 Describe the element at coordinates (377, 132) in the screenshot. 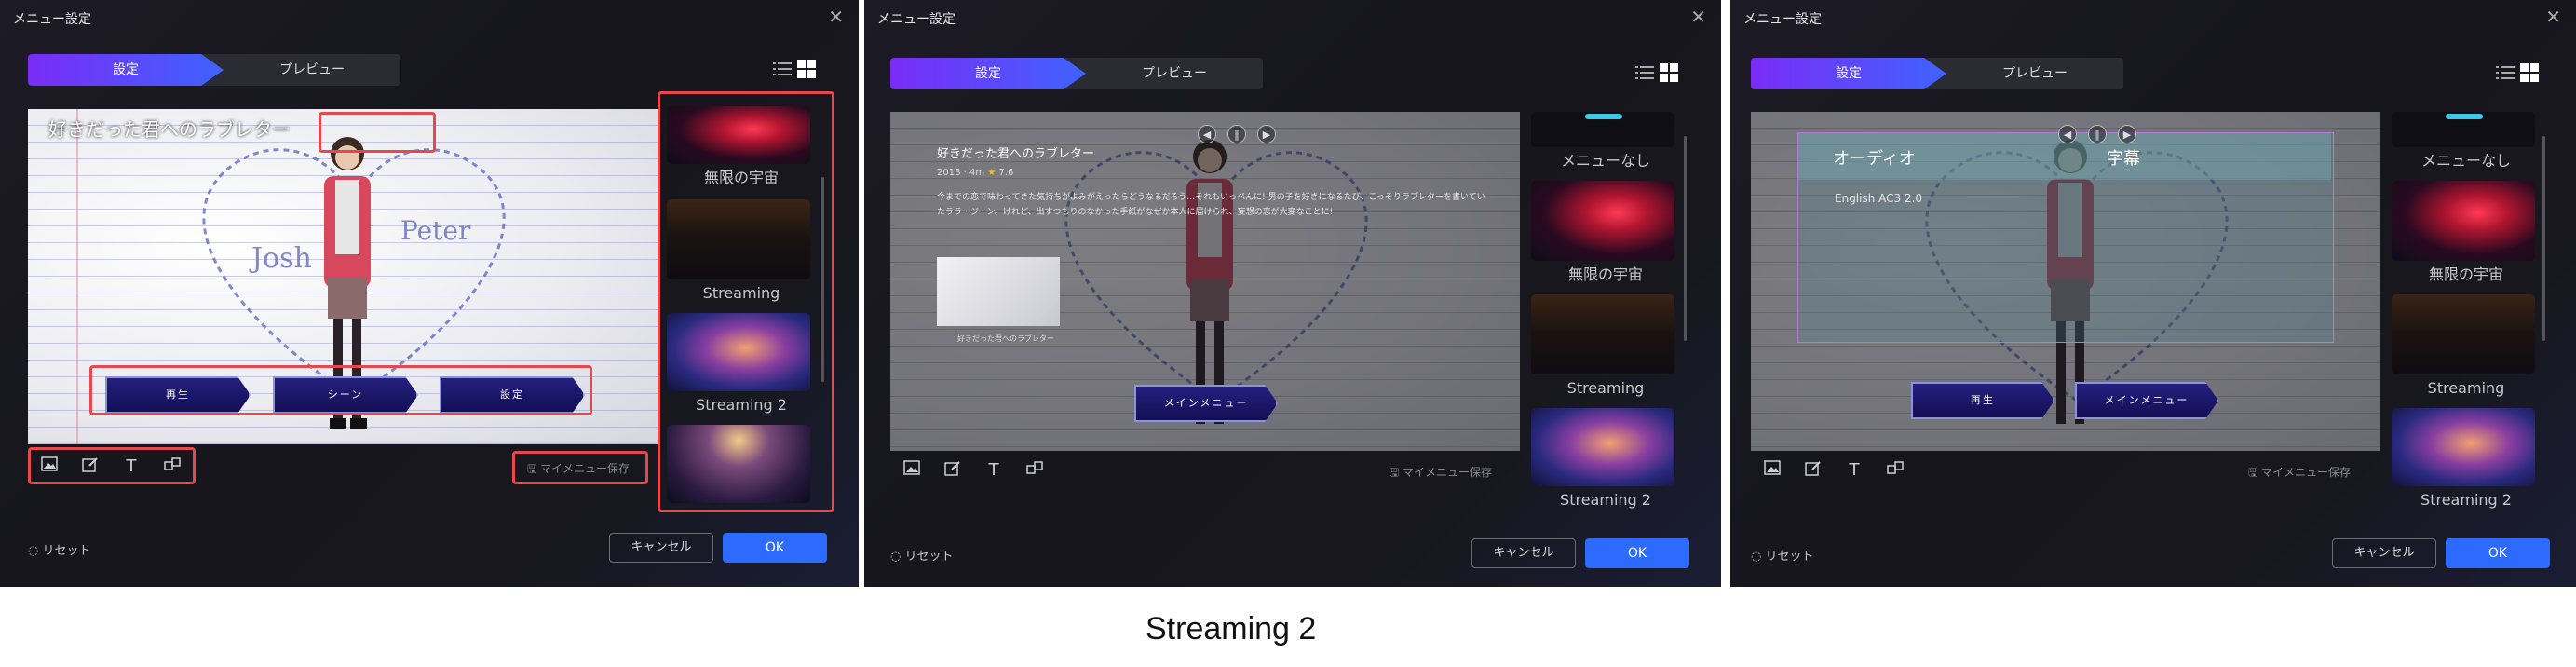

I see `highlight-title-area` at that location.